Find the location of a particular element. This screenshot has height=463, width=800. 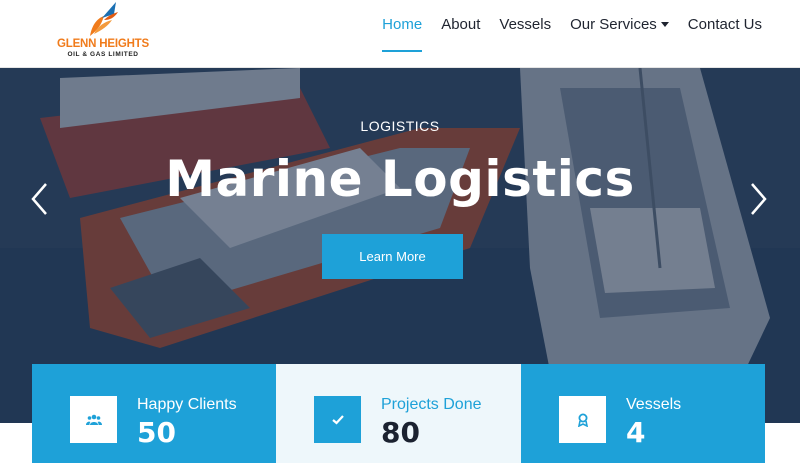

users-icon is located at coordinates (93, 419).